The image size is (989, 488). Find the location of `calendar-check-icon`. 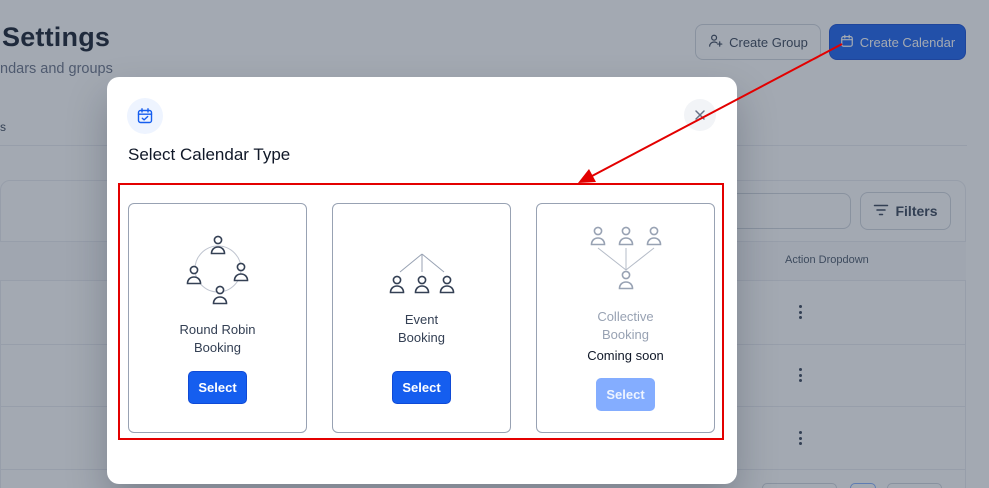

calendar-check-icon is located at coordinates (145, 116).